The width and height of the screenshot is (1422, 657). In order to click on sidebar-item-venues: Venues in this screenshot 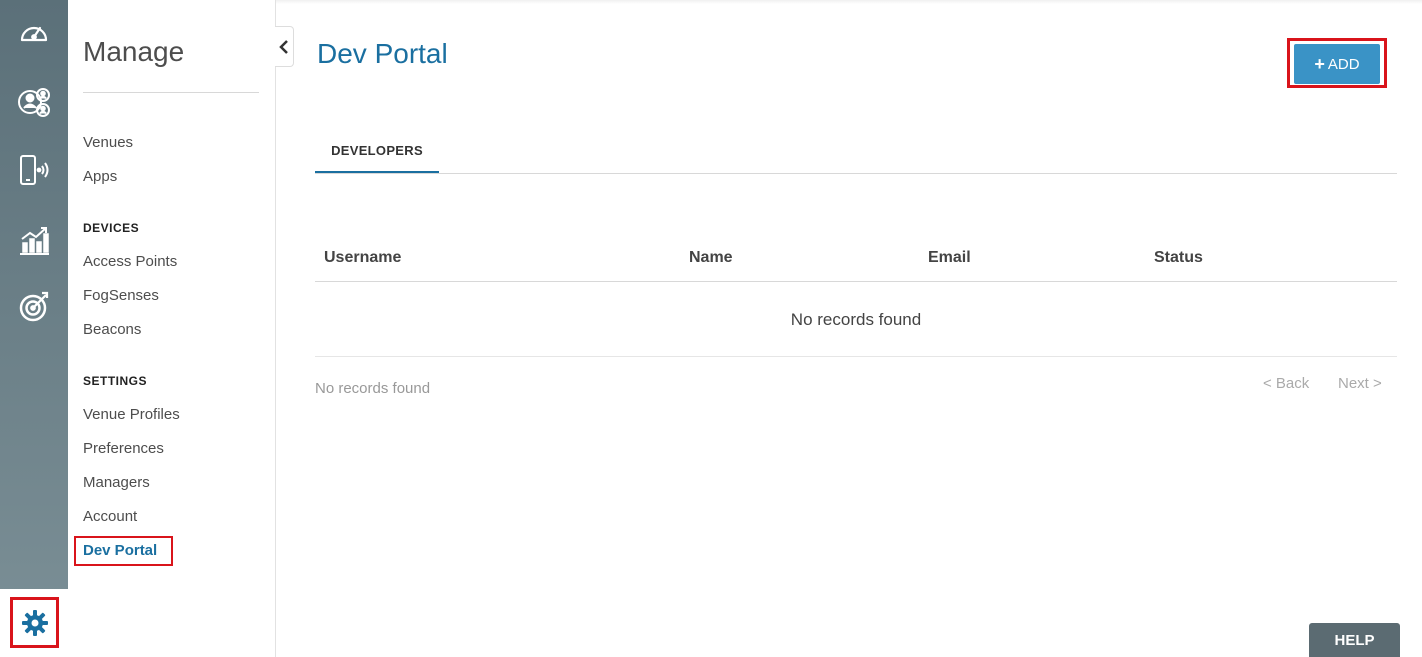, I will do `click(108, 142)`.